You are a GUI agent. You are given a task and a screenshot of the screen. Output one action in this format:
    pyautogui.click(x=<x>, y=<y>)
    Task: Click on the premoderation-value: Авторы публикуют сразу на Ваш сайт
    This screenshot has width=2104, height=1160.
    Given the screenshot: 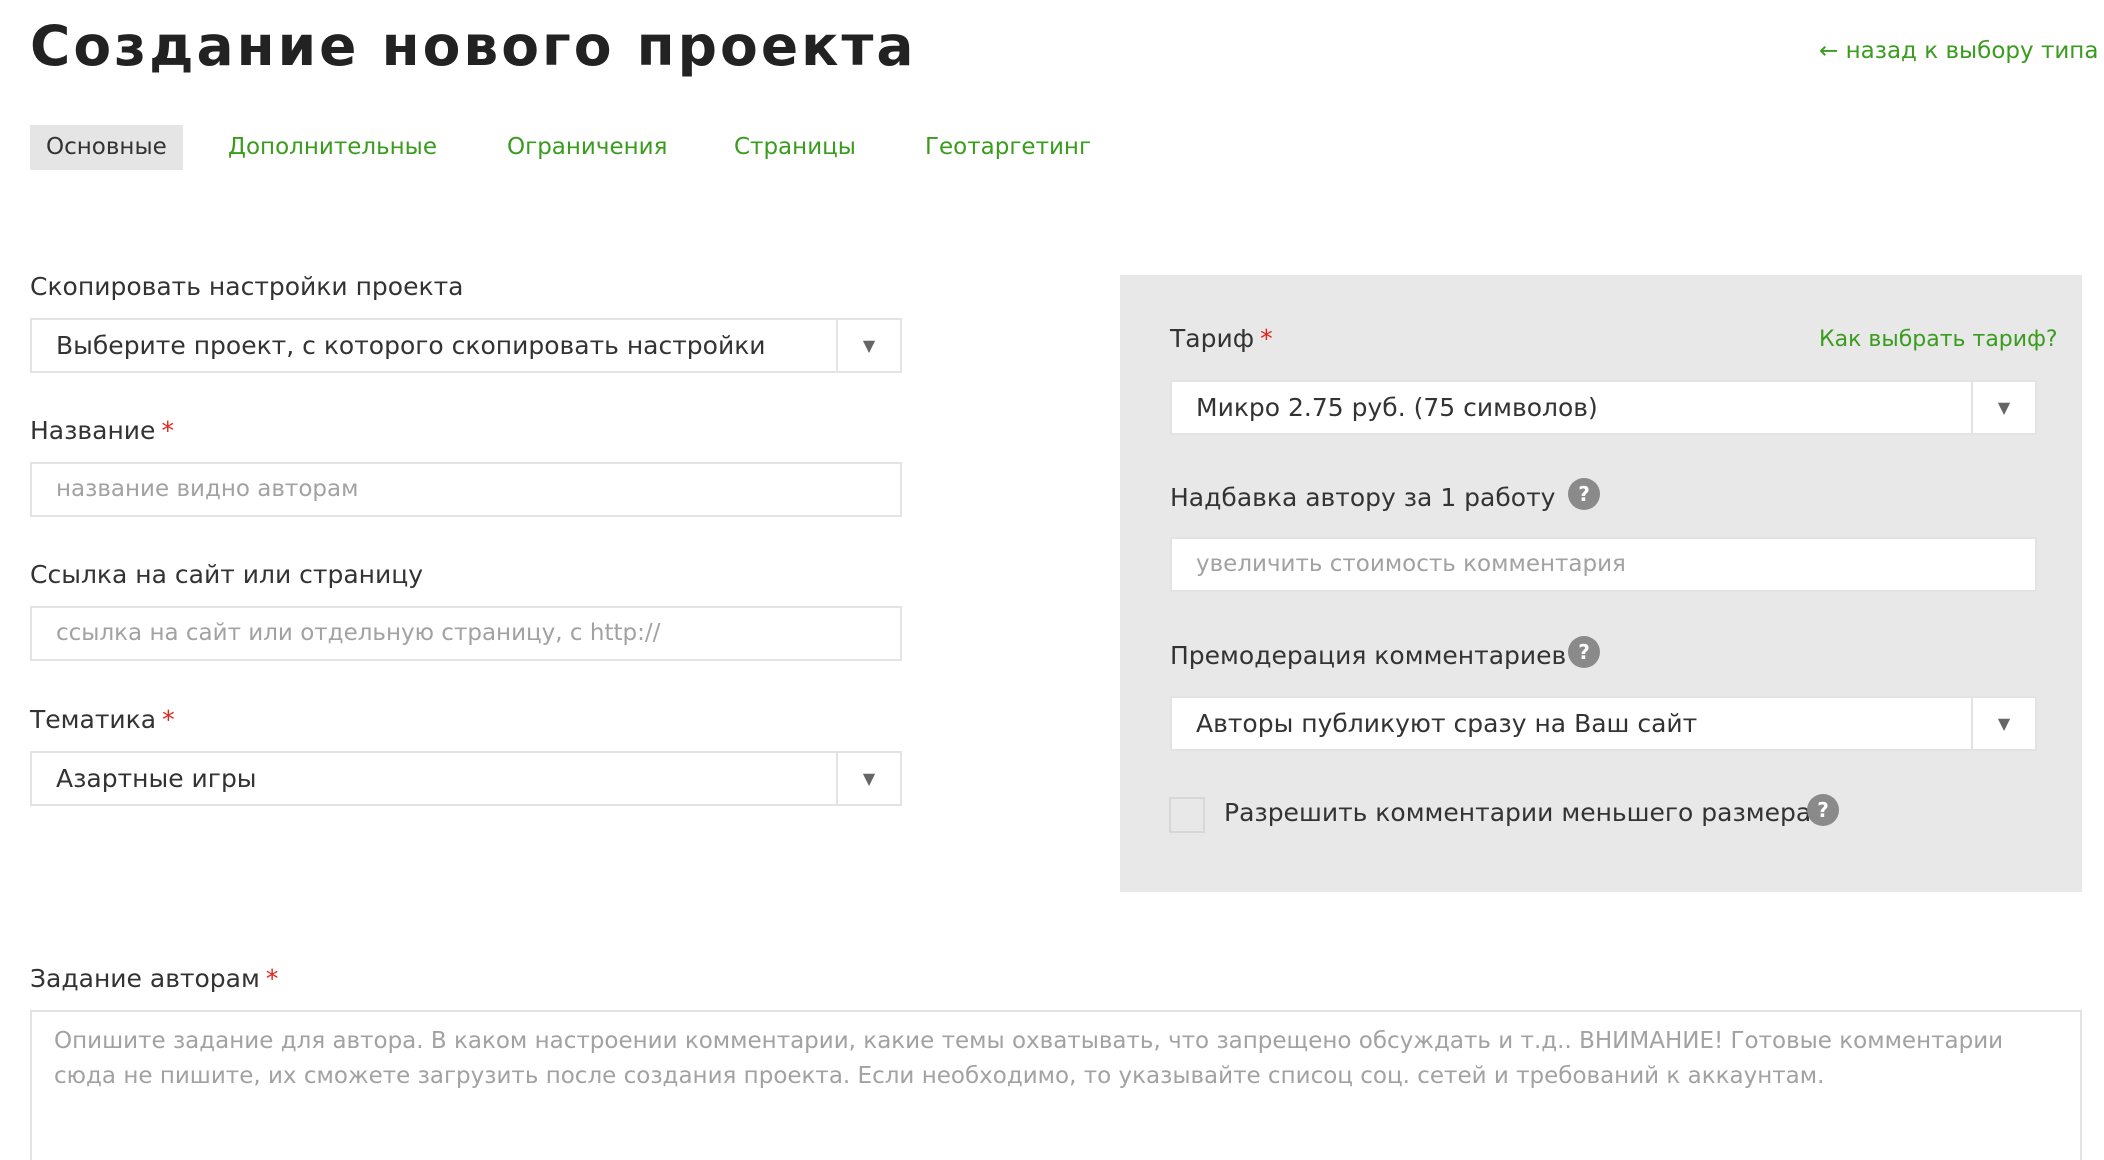 What is the action you would take?
    pyautogui.click(x=1447, y=723)
    